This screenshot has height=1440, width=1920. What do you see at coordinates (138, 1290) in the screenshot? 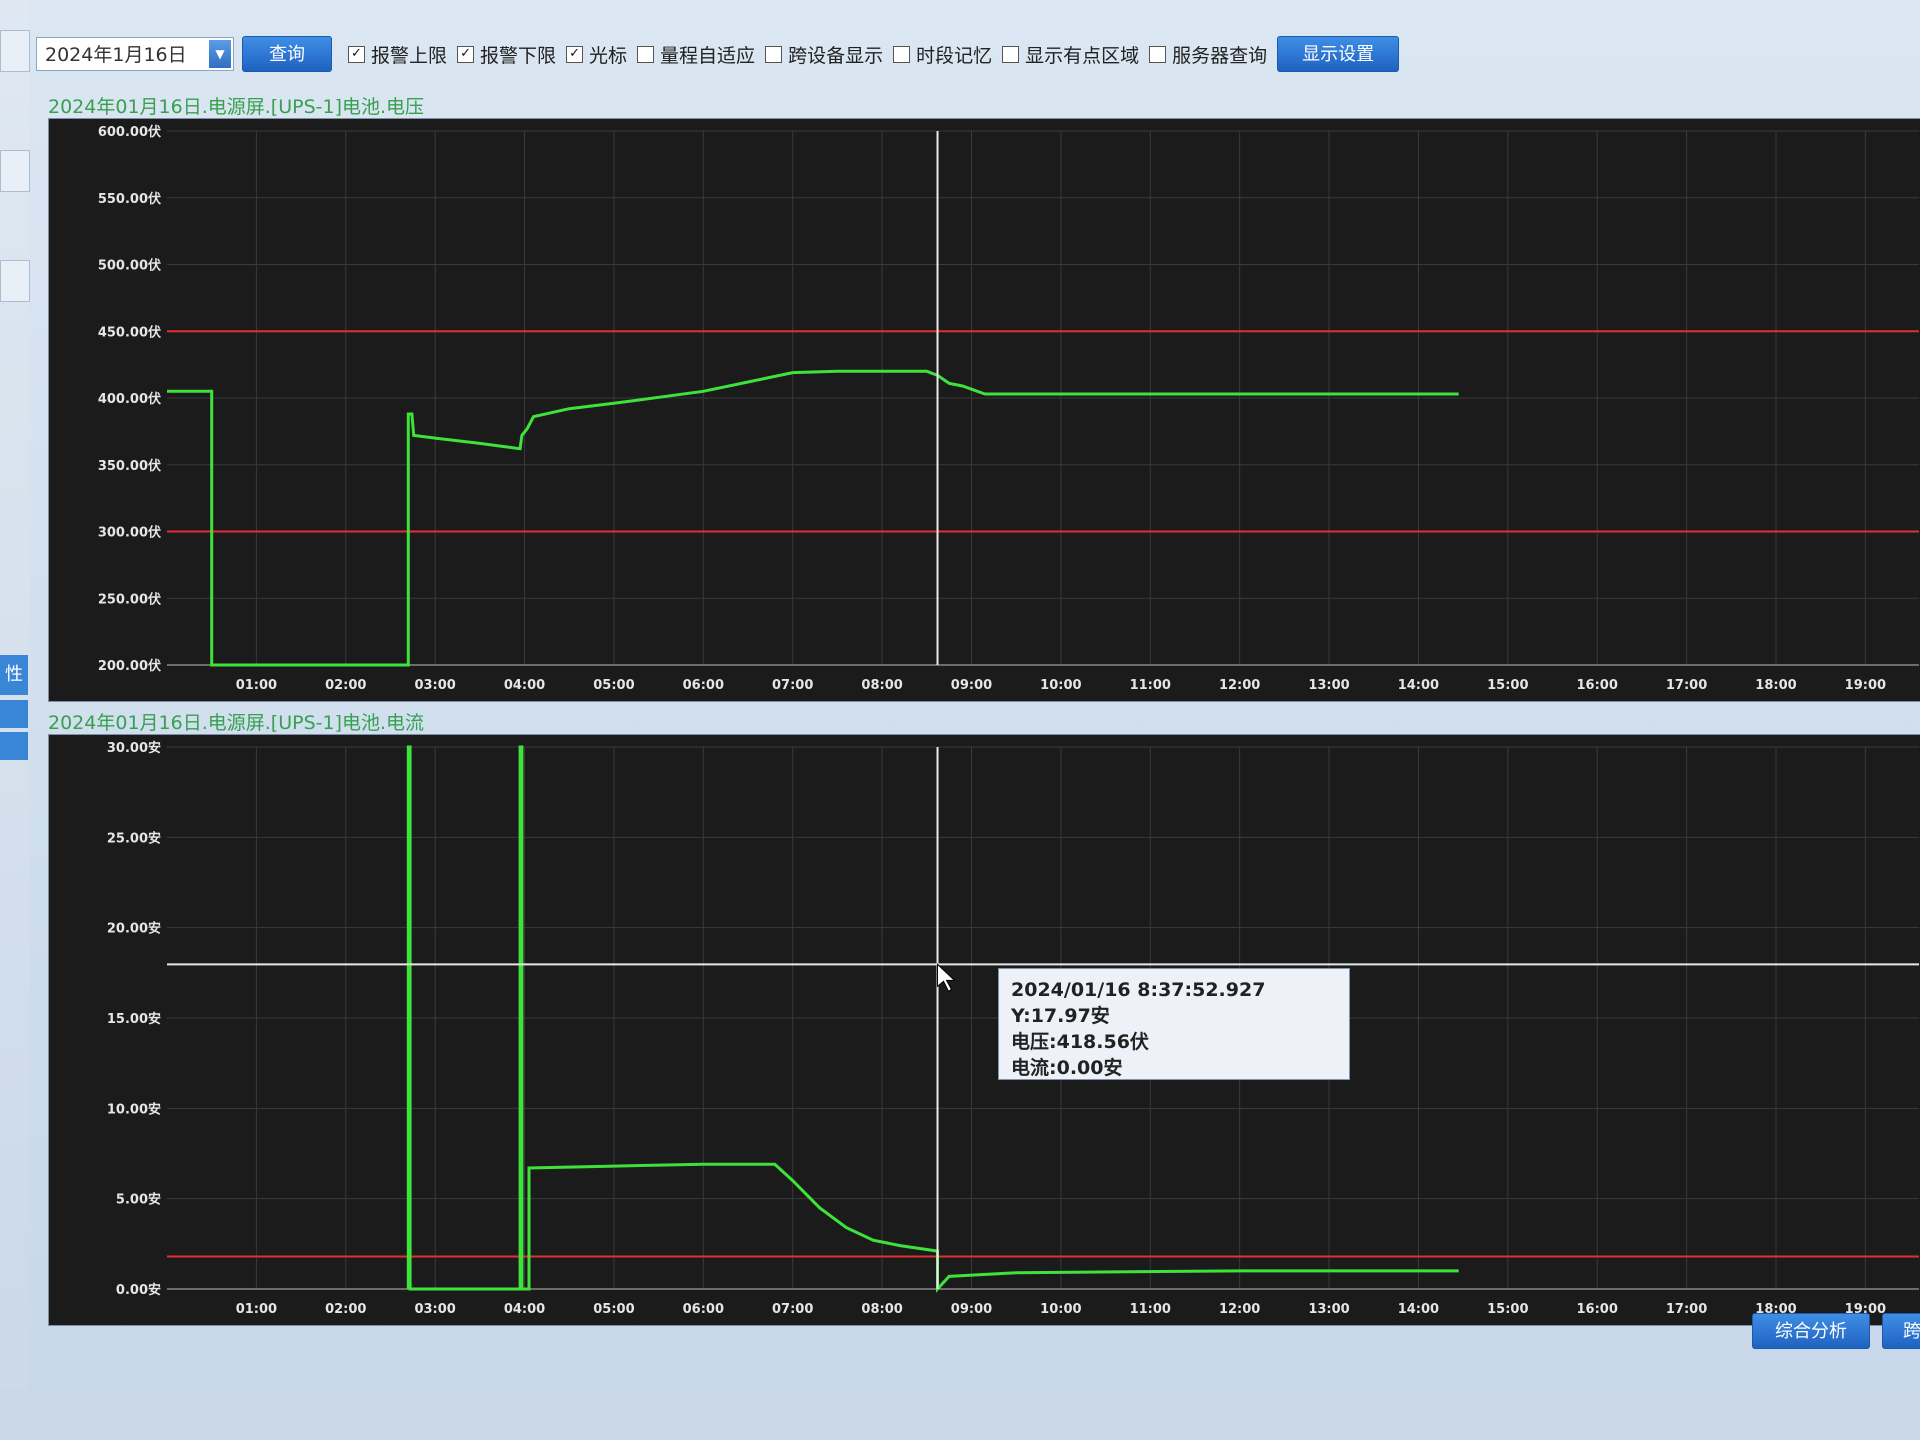
I see `y-tick-label: 0.00安` at bounding box center [138, 1290].